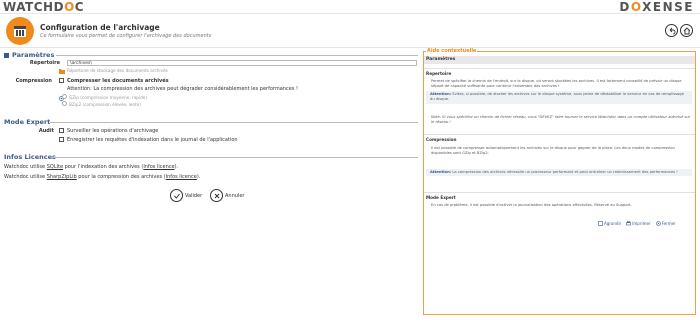  What do you see at coordinates (62, 66) in the screenshot?
I see `folder-icon` at bounding box center [62, 66].